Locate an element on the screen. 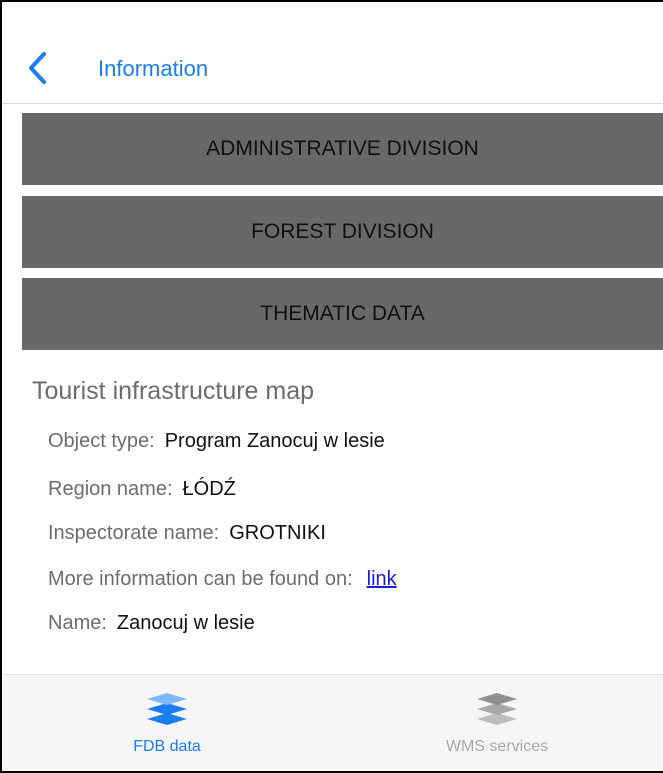  page-title: Information is located at coordinates (153, 69).